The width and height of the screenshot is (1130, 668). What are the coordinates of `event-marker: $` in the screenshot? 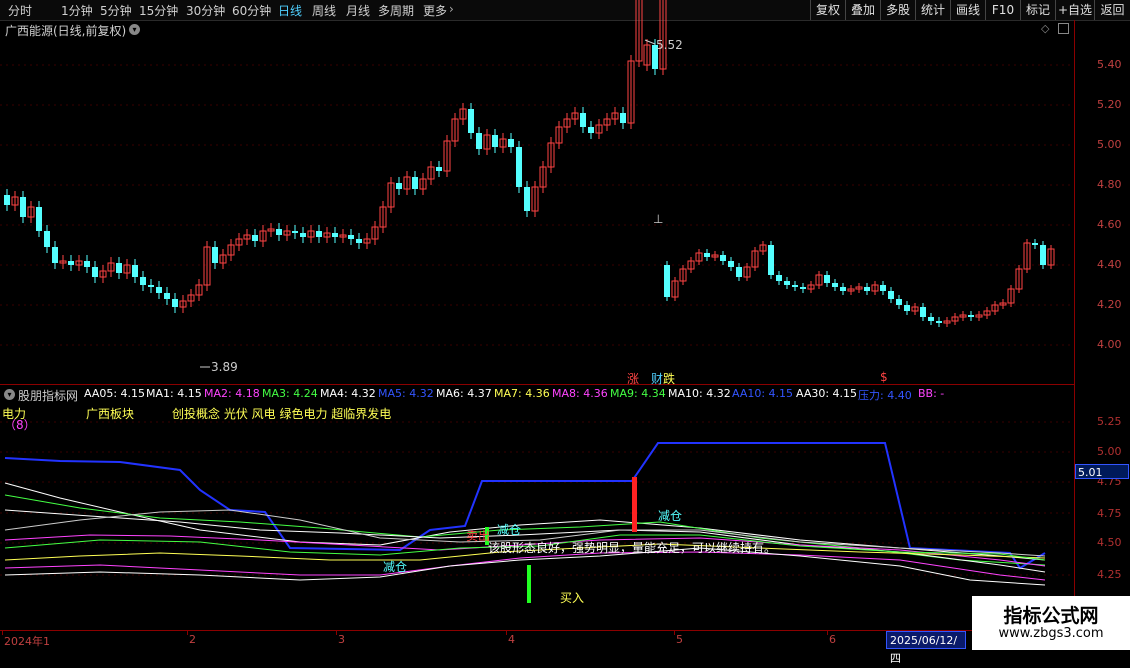 It's located at (884, 377).